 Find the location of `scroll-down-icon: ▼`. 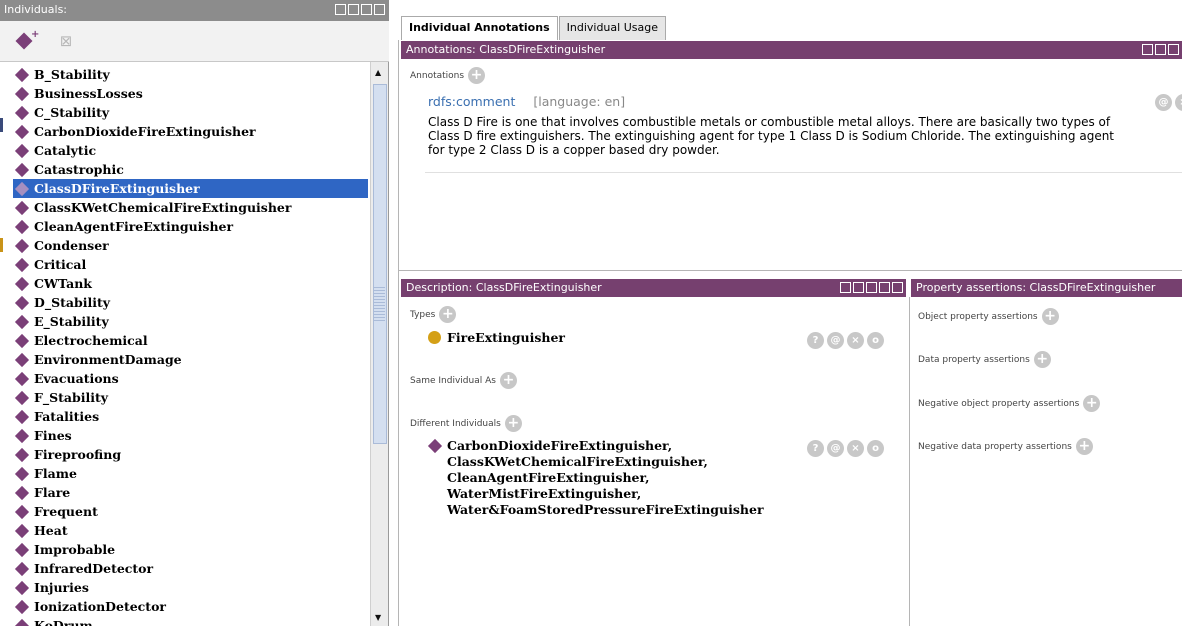

scroll-down-icon: ▼ is located at coordinates (378, 617).